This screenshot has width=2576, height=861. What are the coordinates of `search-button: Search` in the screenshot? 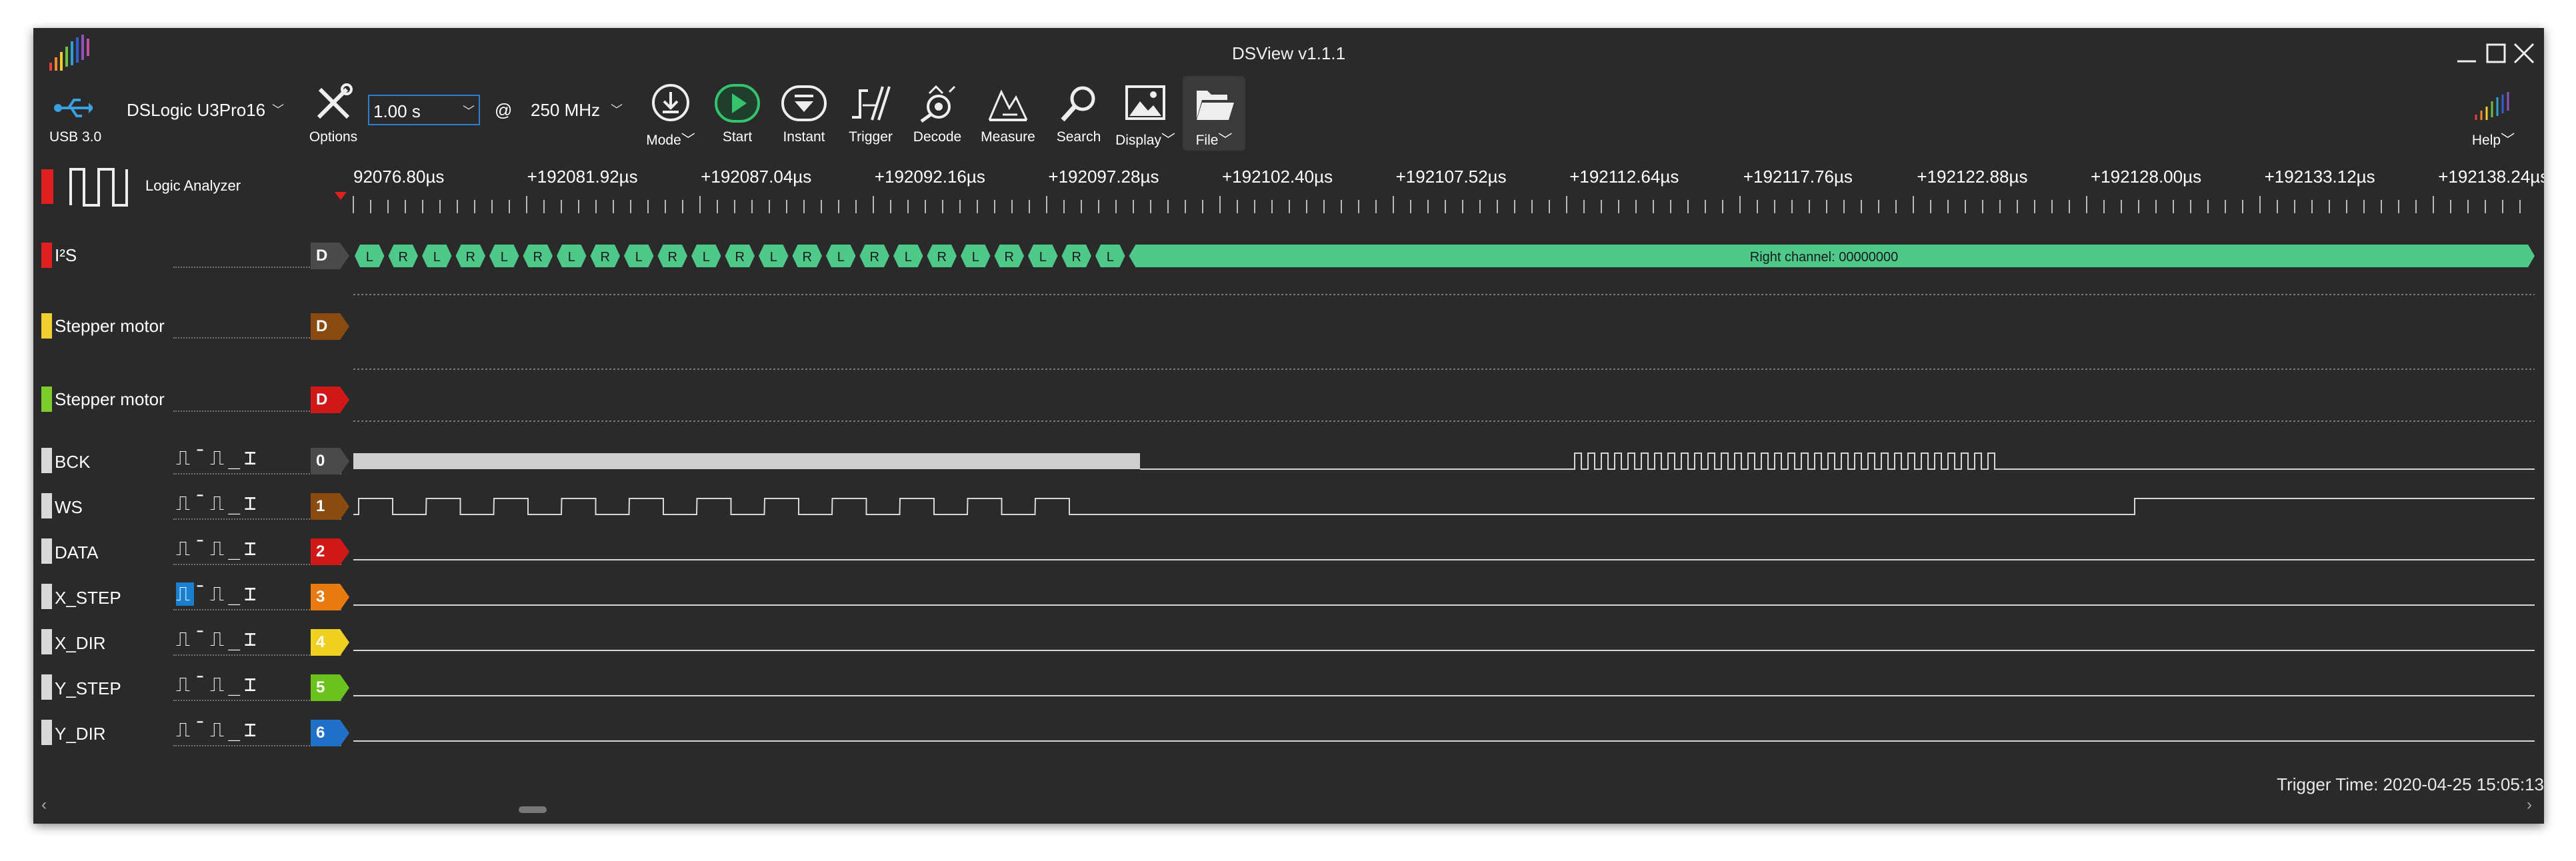 It's located at (1078, 116).